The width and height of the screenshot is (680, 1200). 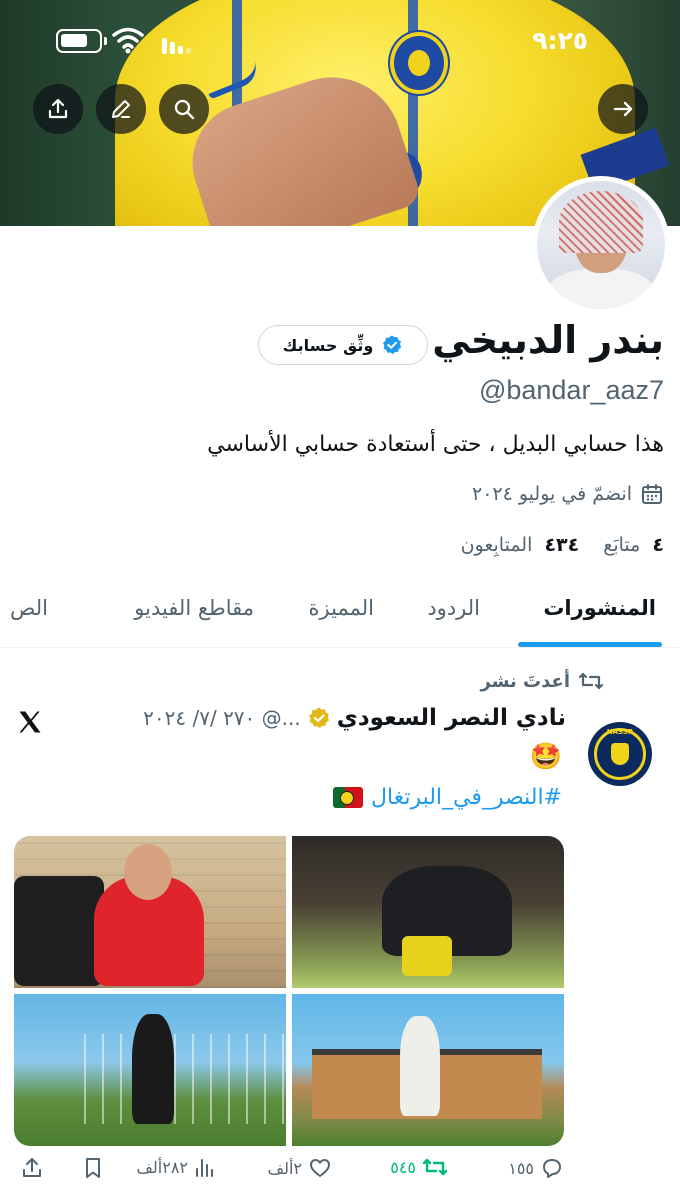 What do you see at coordinates (496, 545) in the screenshot?
I see `followers-label: المتابِعون` at bounding box center [496, 545].